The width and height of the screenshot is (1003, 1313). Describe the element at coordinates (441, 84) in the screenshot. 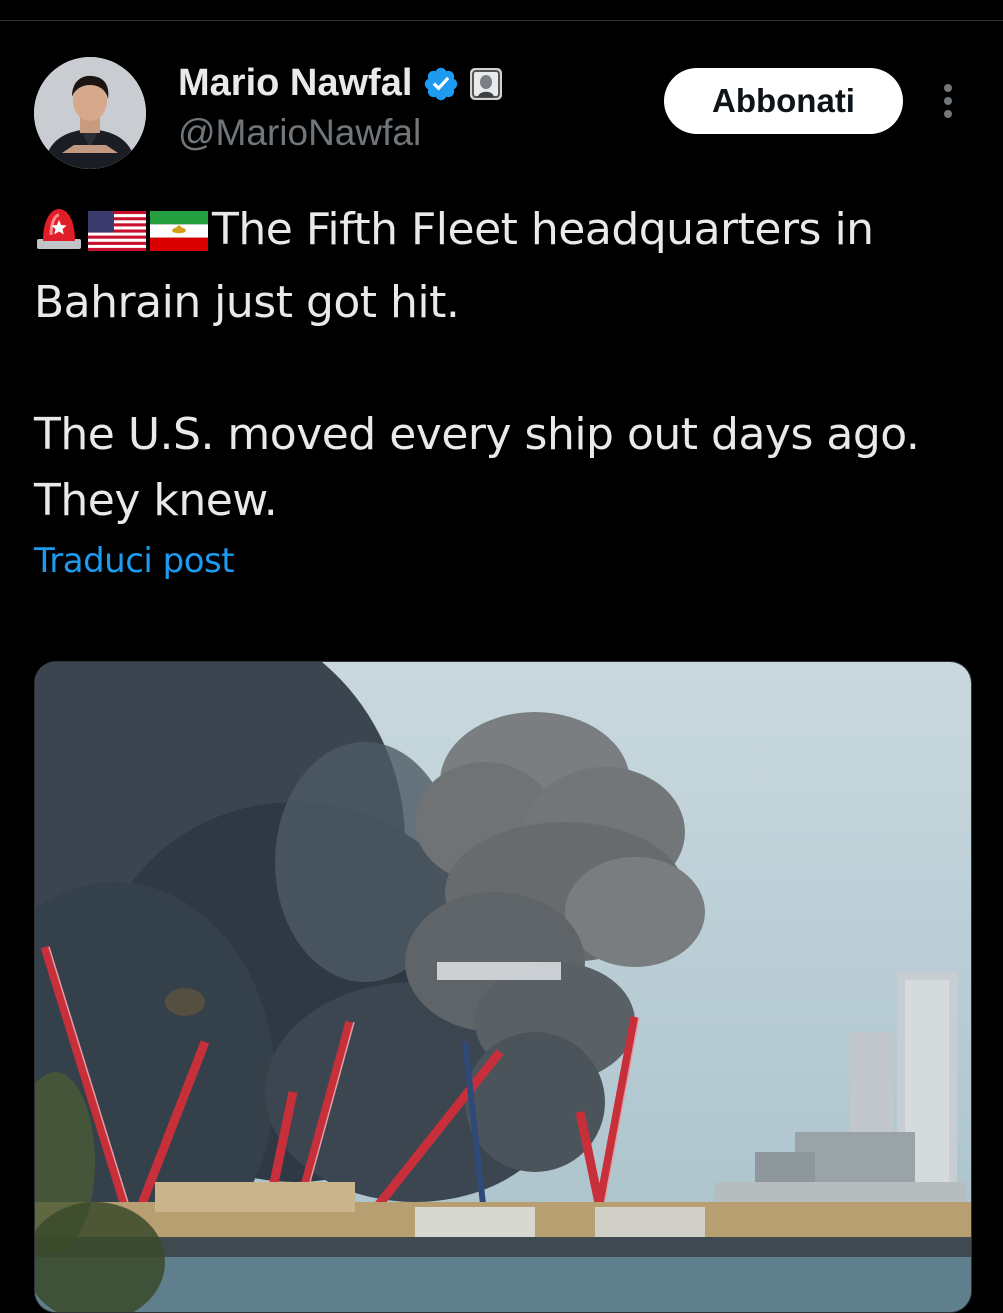

I see `verified-badge-icon` at that location.